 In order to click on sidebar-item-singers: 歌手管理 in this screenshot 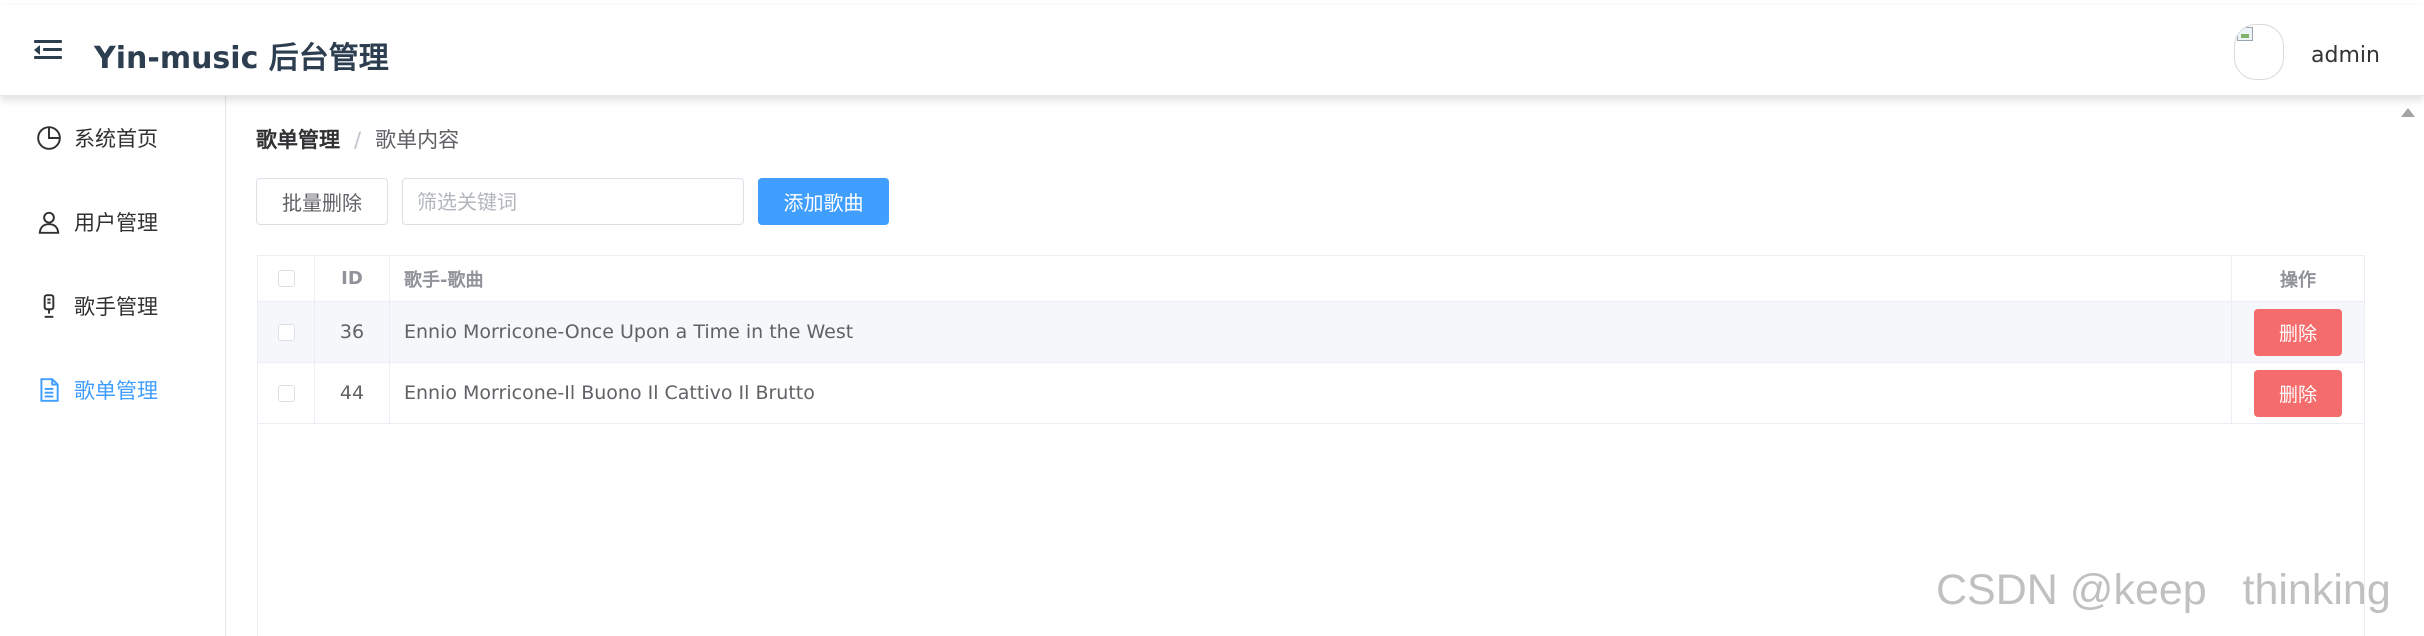, I will do `click(97, 306)`.